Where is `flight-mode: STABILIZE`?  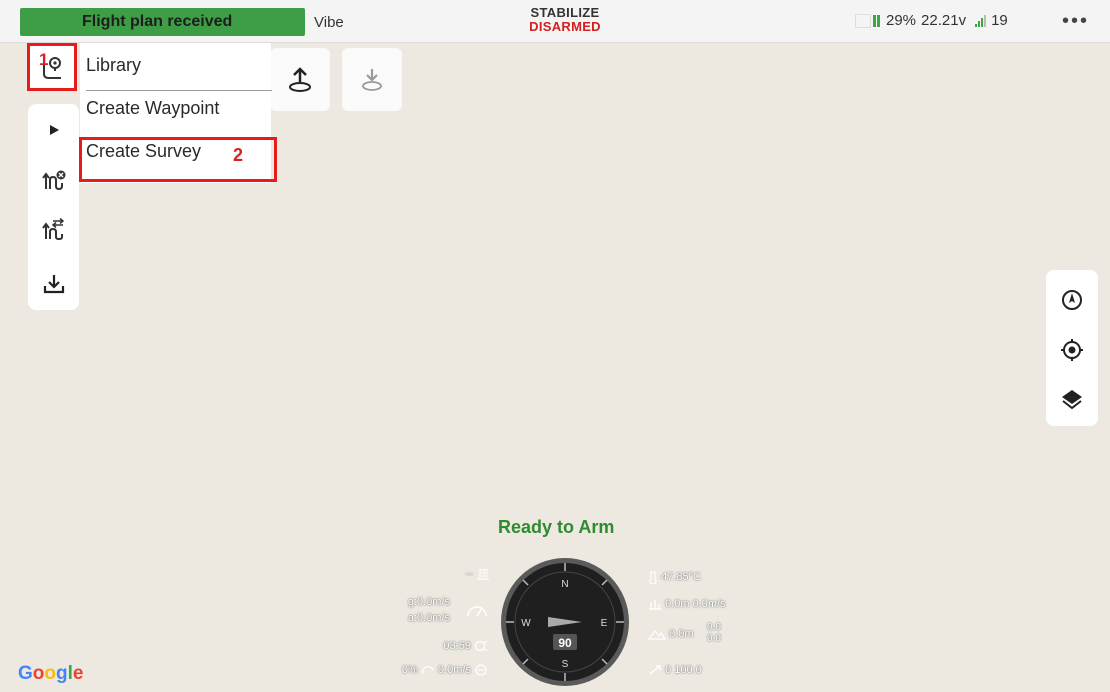
flight-mode: STABILIZE is located at coordinates (565, 12).